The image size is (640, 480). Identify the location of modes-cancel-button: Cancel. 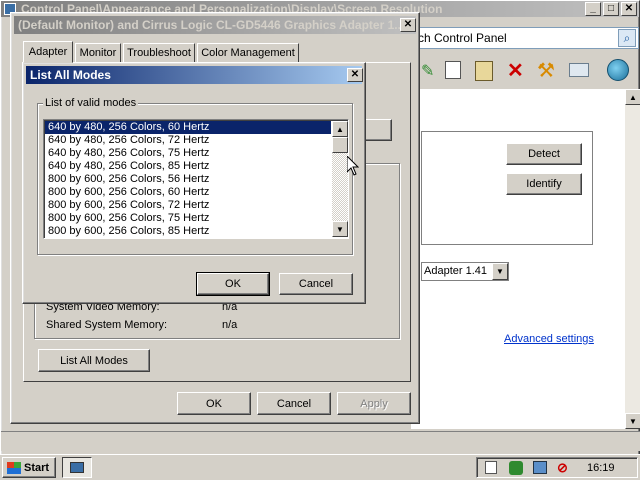
(316, 284).